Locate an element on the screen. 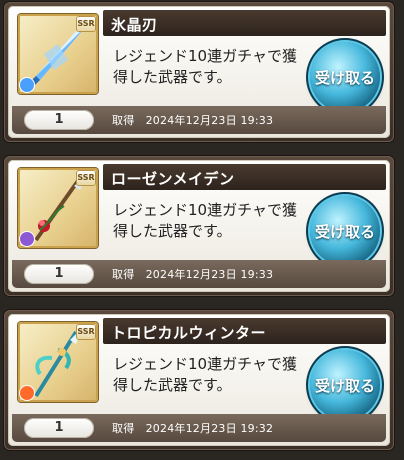 The image size is (404, 460). title-bar: トロピカルウィンター is located at coordinates (244, 331).